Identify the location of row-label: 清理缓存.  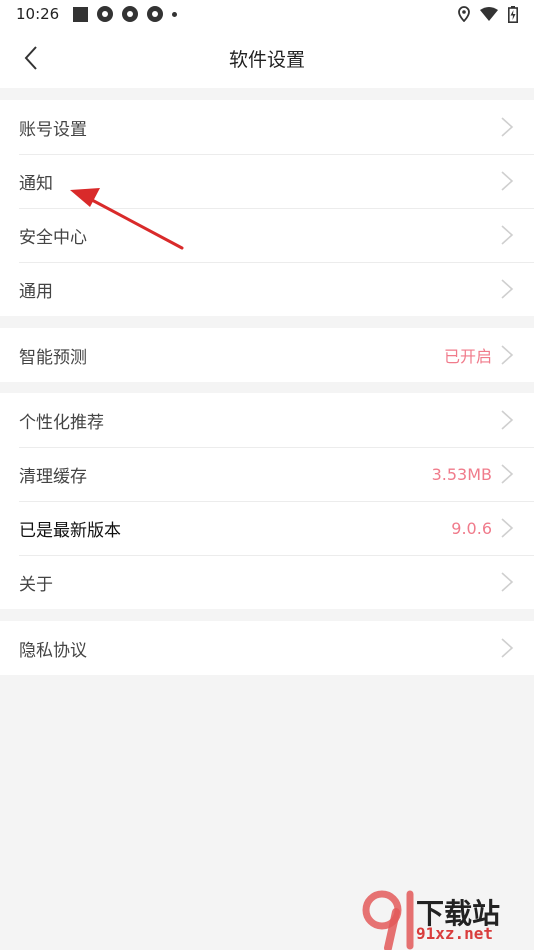
(53, 476).